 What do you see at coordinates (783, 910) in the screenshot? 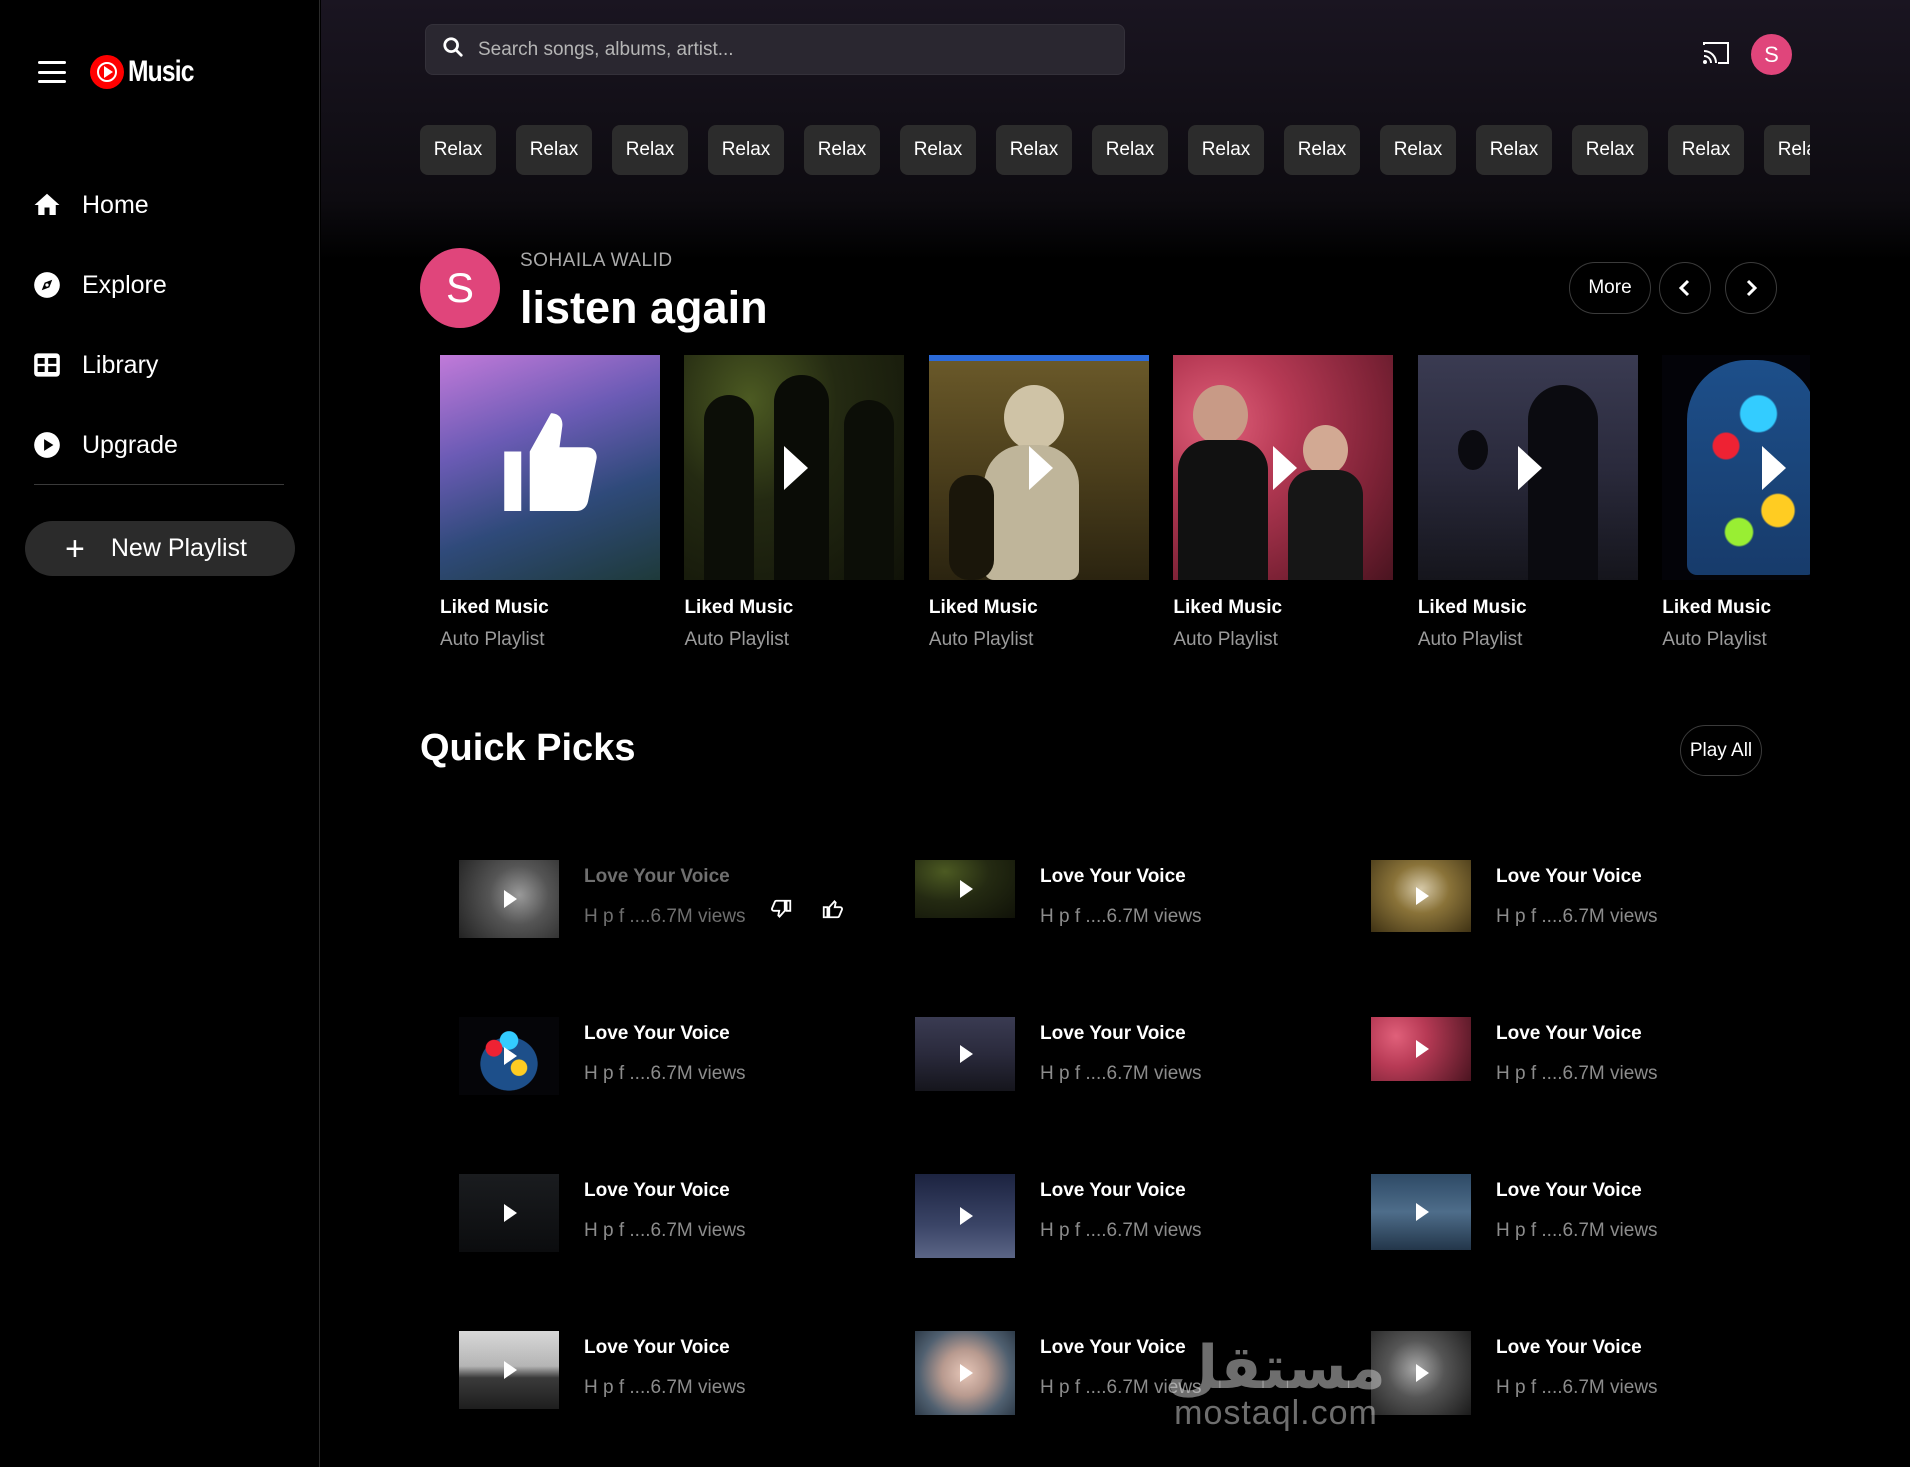
I see `thumbs-down-icon` at bounding box center [783, 910].